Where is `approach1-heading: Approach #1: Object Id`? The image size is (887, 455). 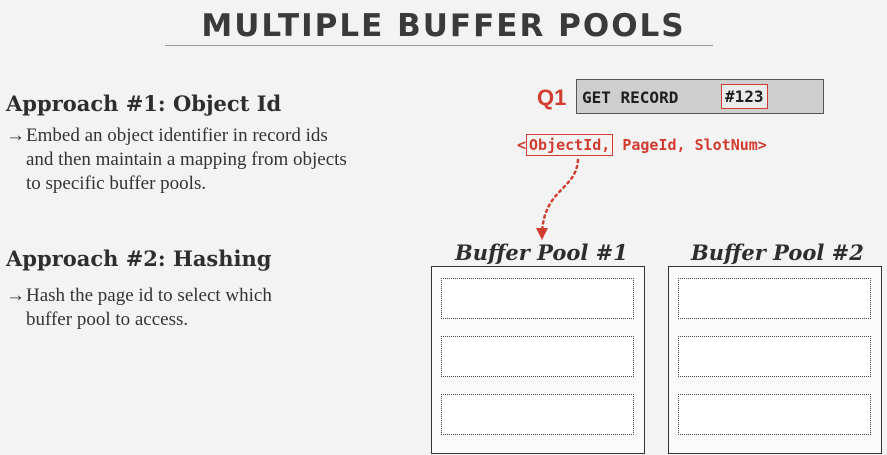 approach1-heading: Approach #1: Object Id is located at coordinates (144, 103).